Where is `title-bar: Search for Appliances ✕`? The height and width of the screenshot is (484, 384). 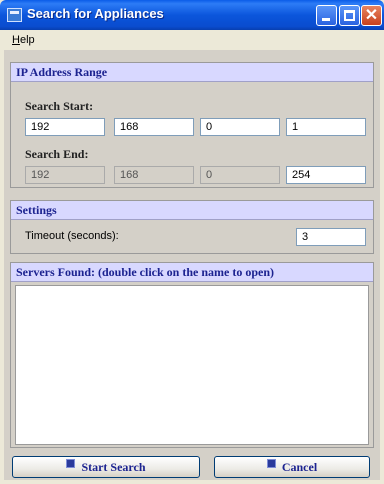
title-bar: Search for Appliances ✕ is located at coordinates (192, 15).